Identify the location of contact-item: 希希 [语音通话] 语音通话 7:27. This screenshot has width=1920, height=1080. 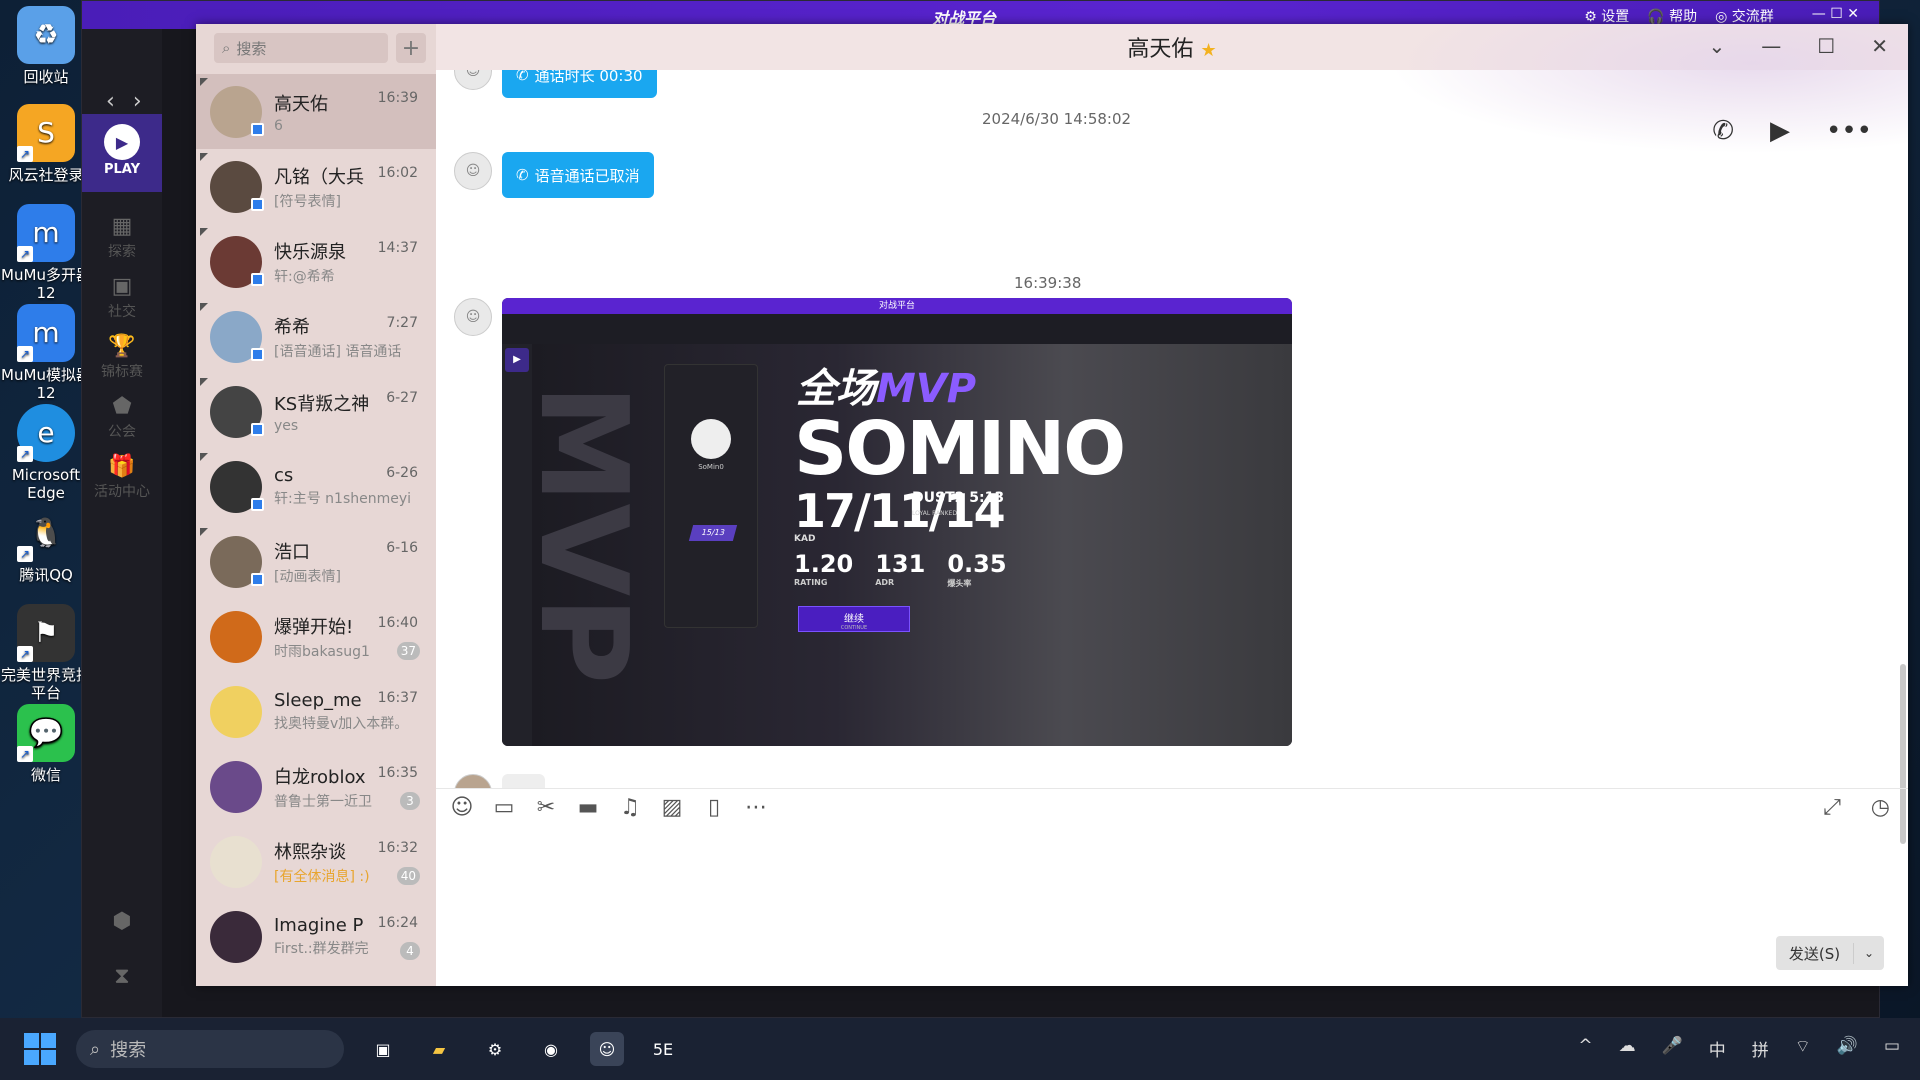
(316, 336).